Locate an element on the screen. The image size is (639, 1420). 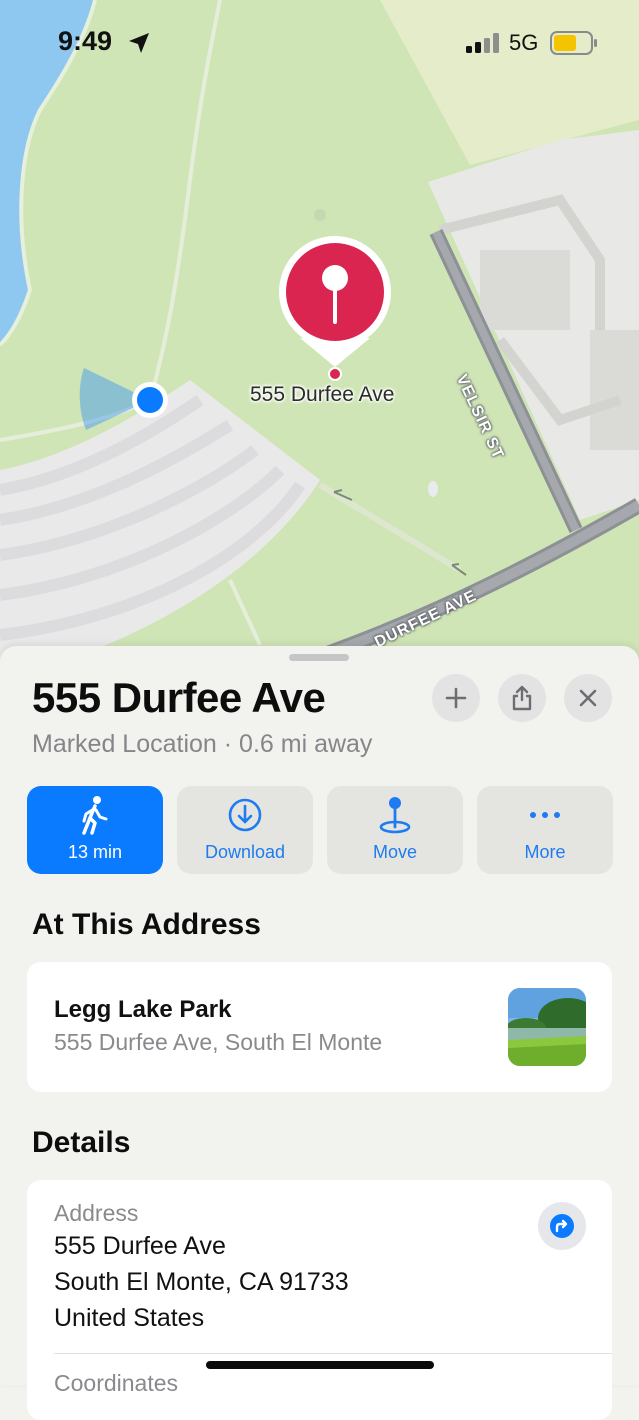
add-button is located at coordinates (456, 698).